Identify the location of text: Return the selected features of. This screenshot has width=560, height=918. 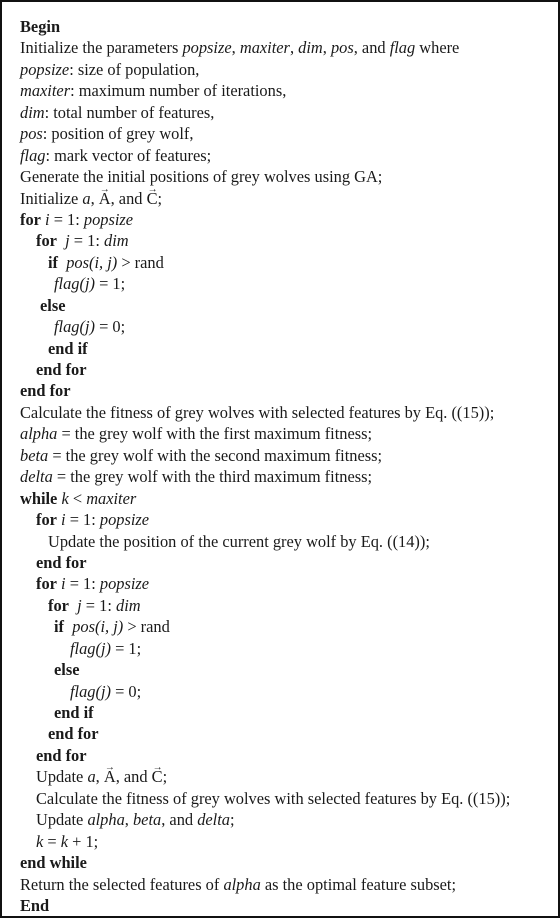
(122, 884).